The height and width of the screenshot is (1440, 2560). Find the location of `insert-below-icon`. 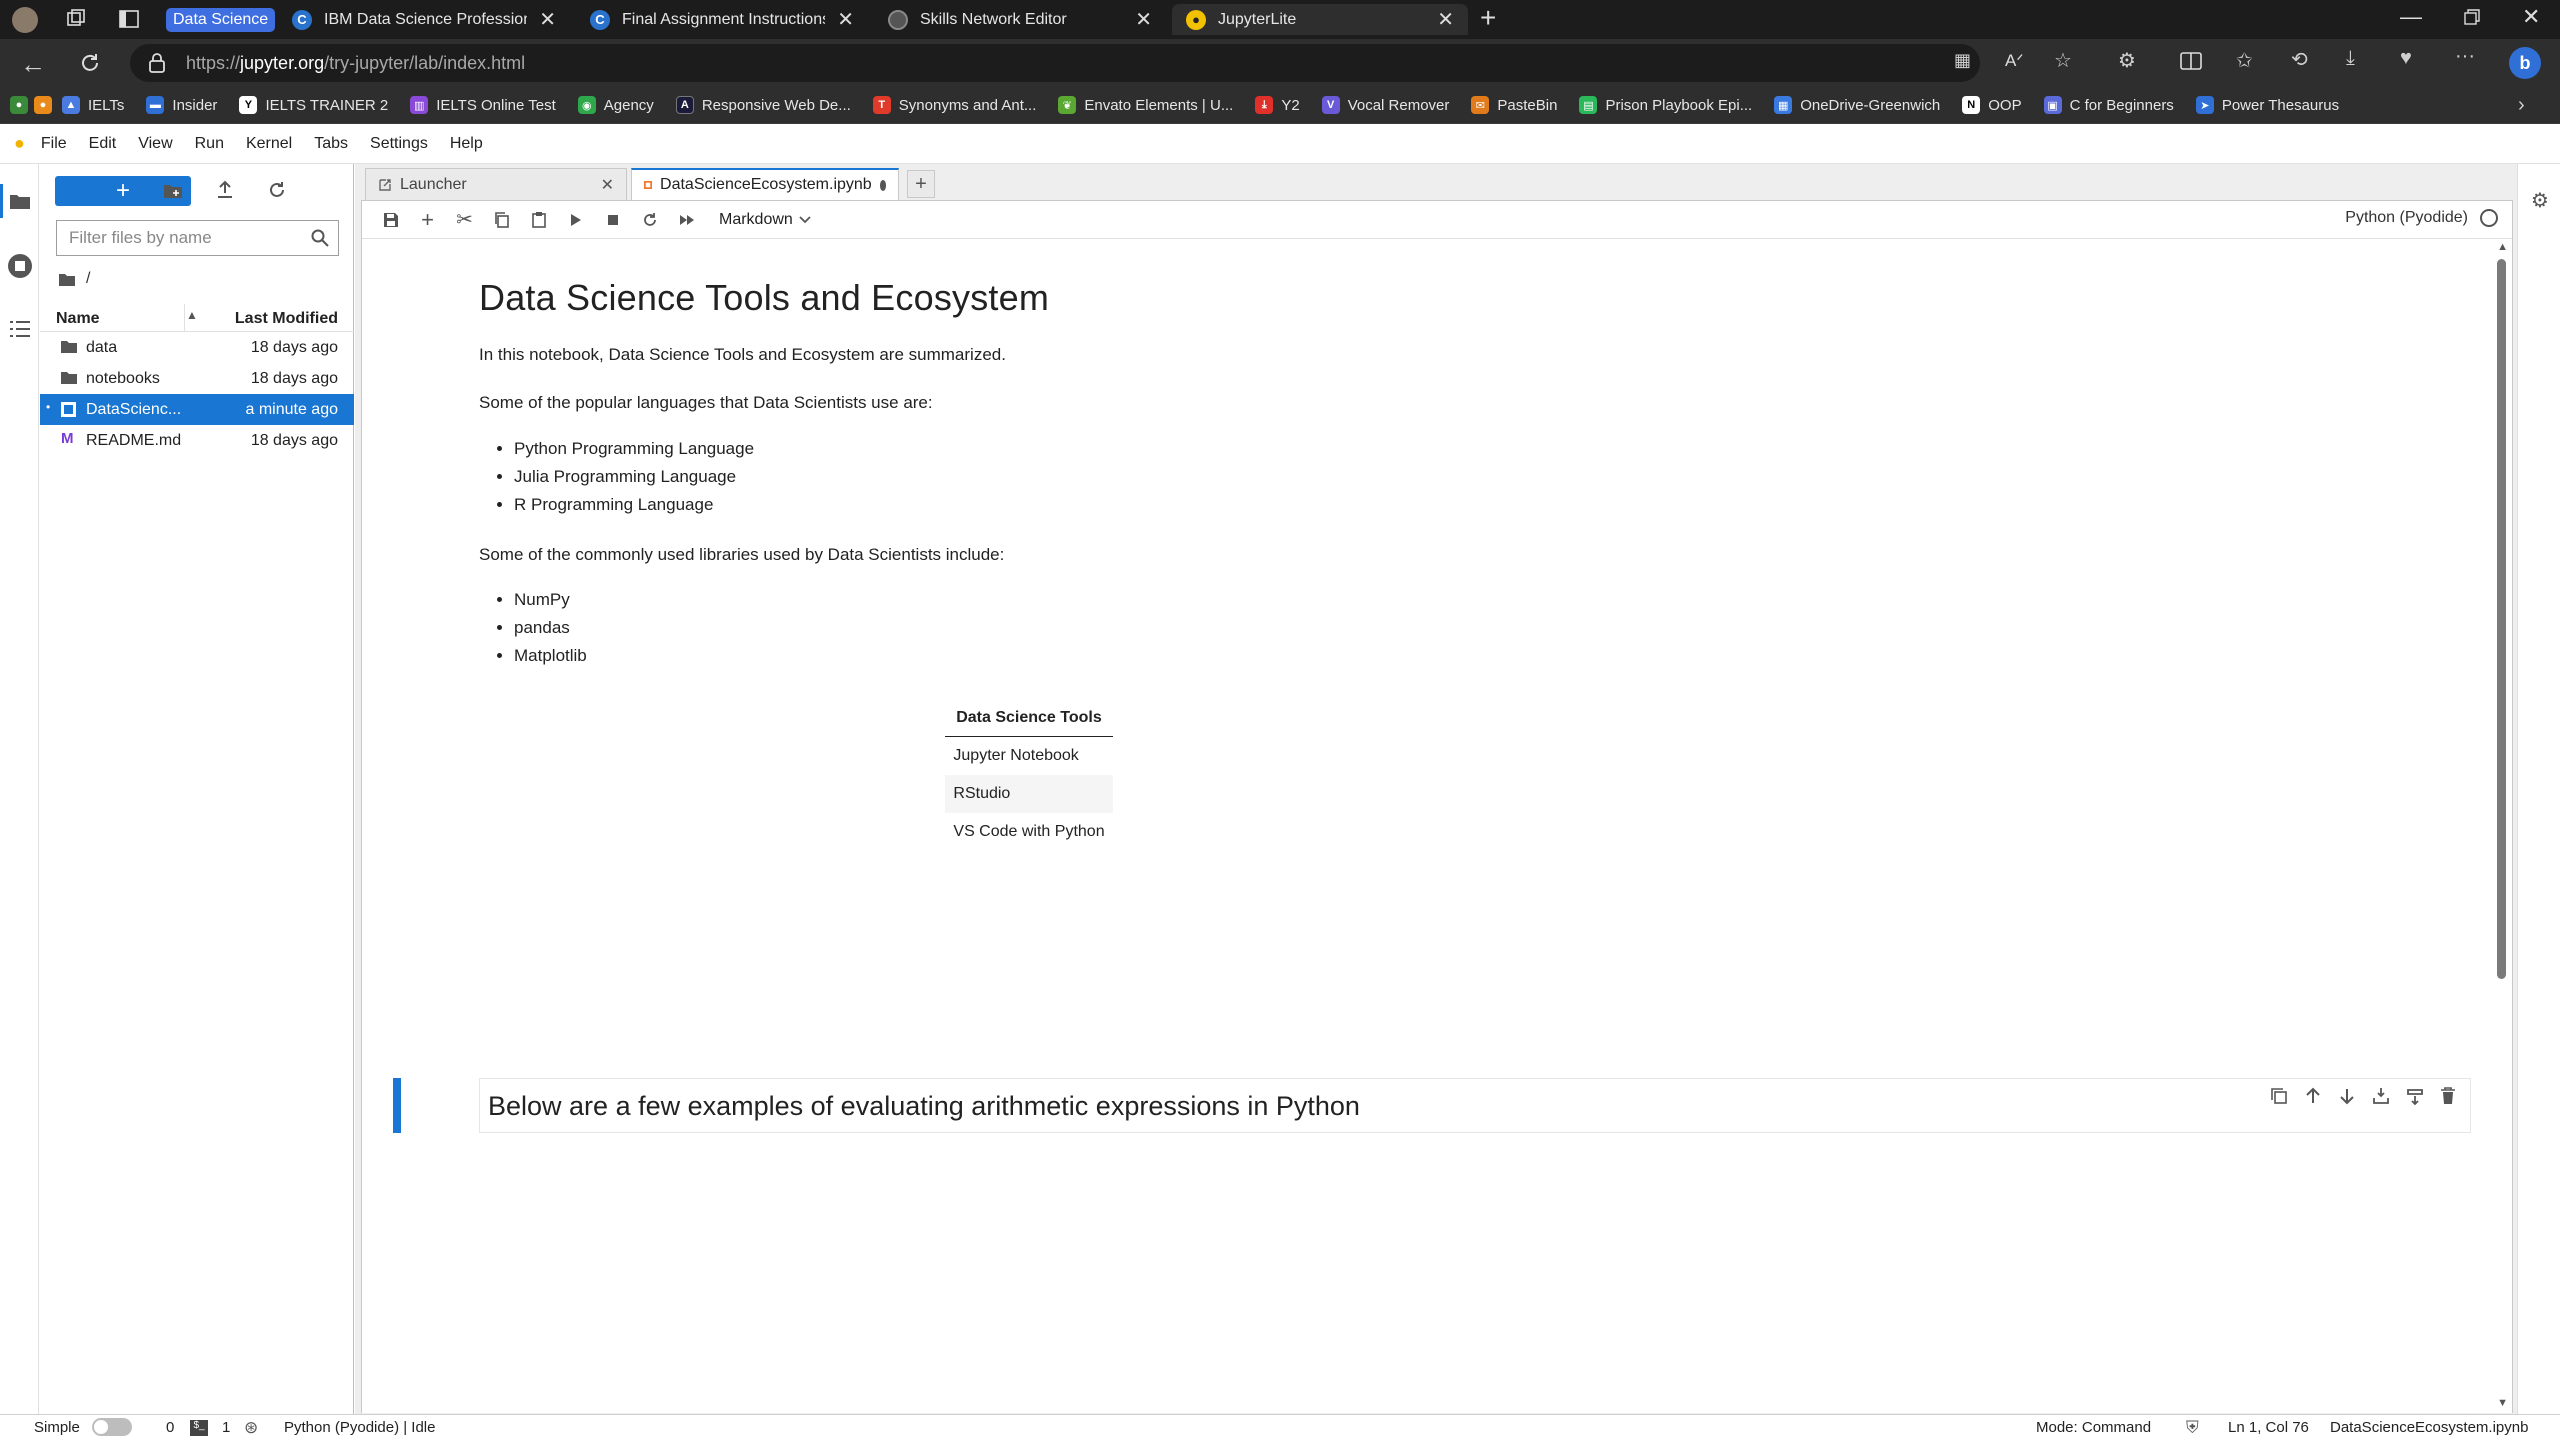

insert-below-icon is located at coordinates (2381, 1096).